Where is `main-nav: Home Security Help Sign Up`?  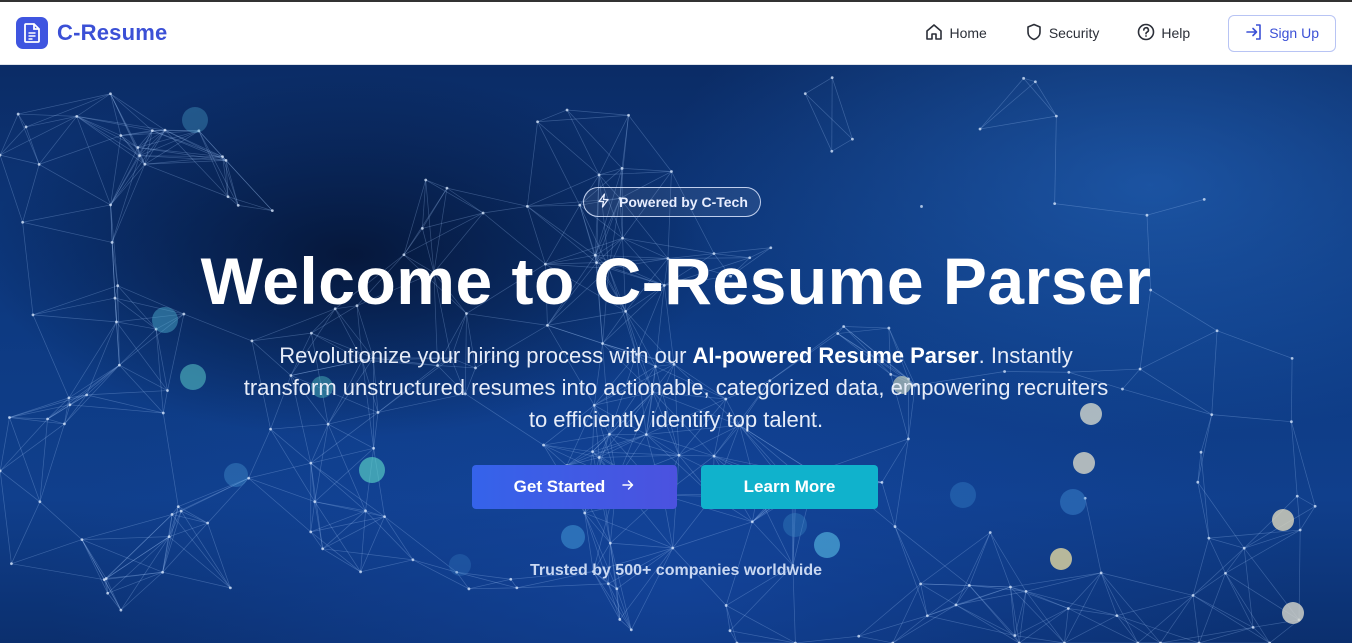
main-nav: Home Security Help Sign Up is located at coordinates (1130, 33).